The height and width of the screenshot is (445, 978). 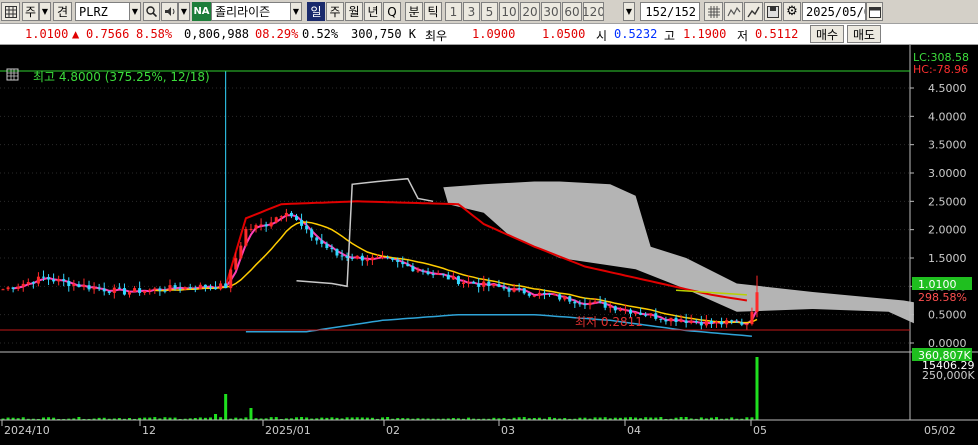 I want to click on period-day-button: 일, so click(x=316, y=11).